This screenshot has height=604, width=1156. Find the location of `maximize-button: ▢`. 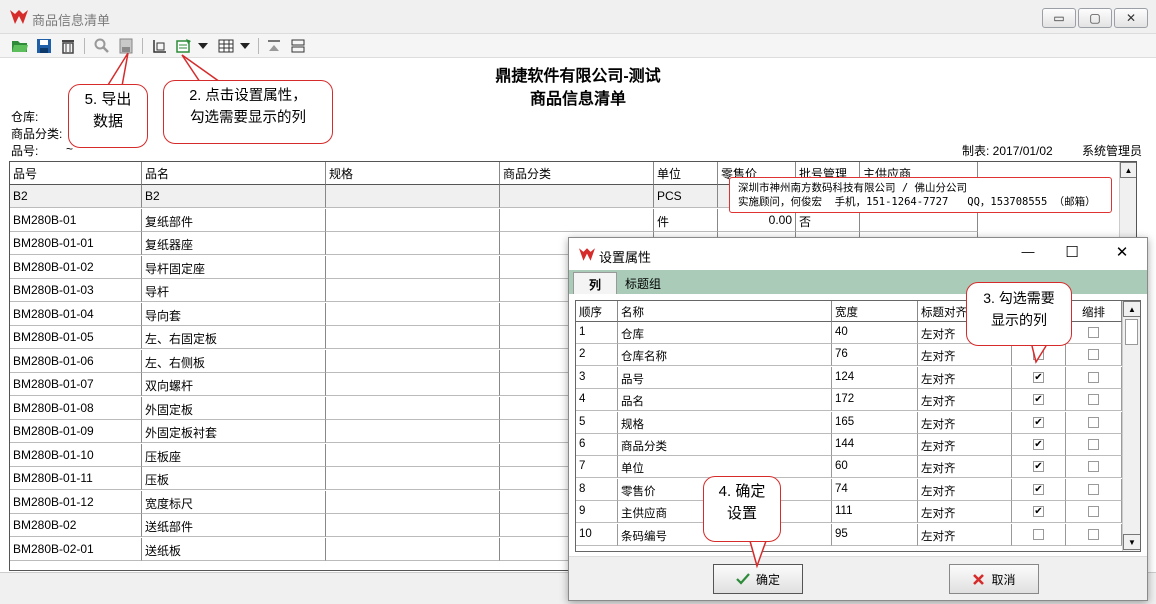

maximize-button: ▢ is located at coordinates (1095, 18).